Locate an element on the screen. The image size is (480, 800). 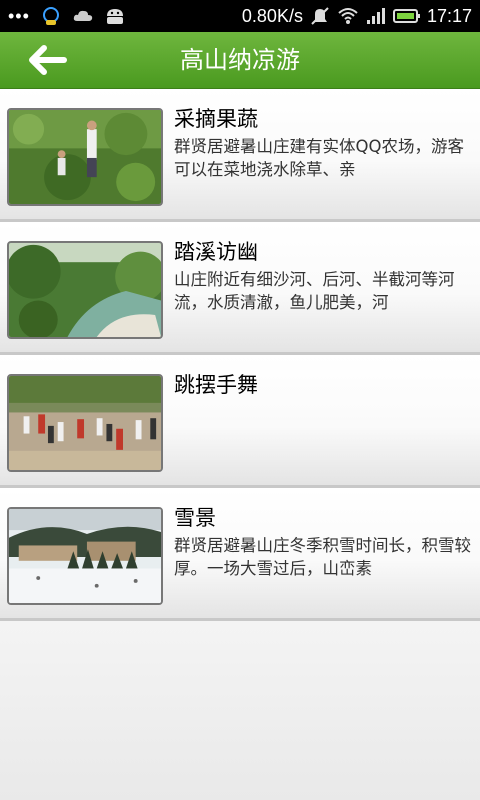
signal-icon is located at coordinates (376, 16).